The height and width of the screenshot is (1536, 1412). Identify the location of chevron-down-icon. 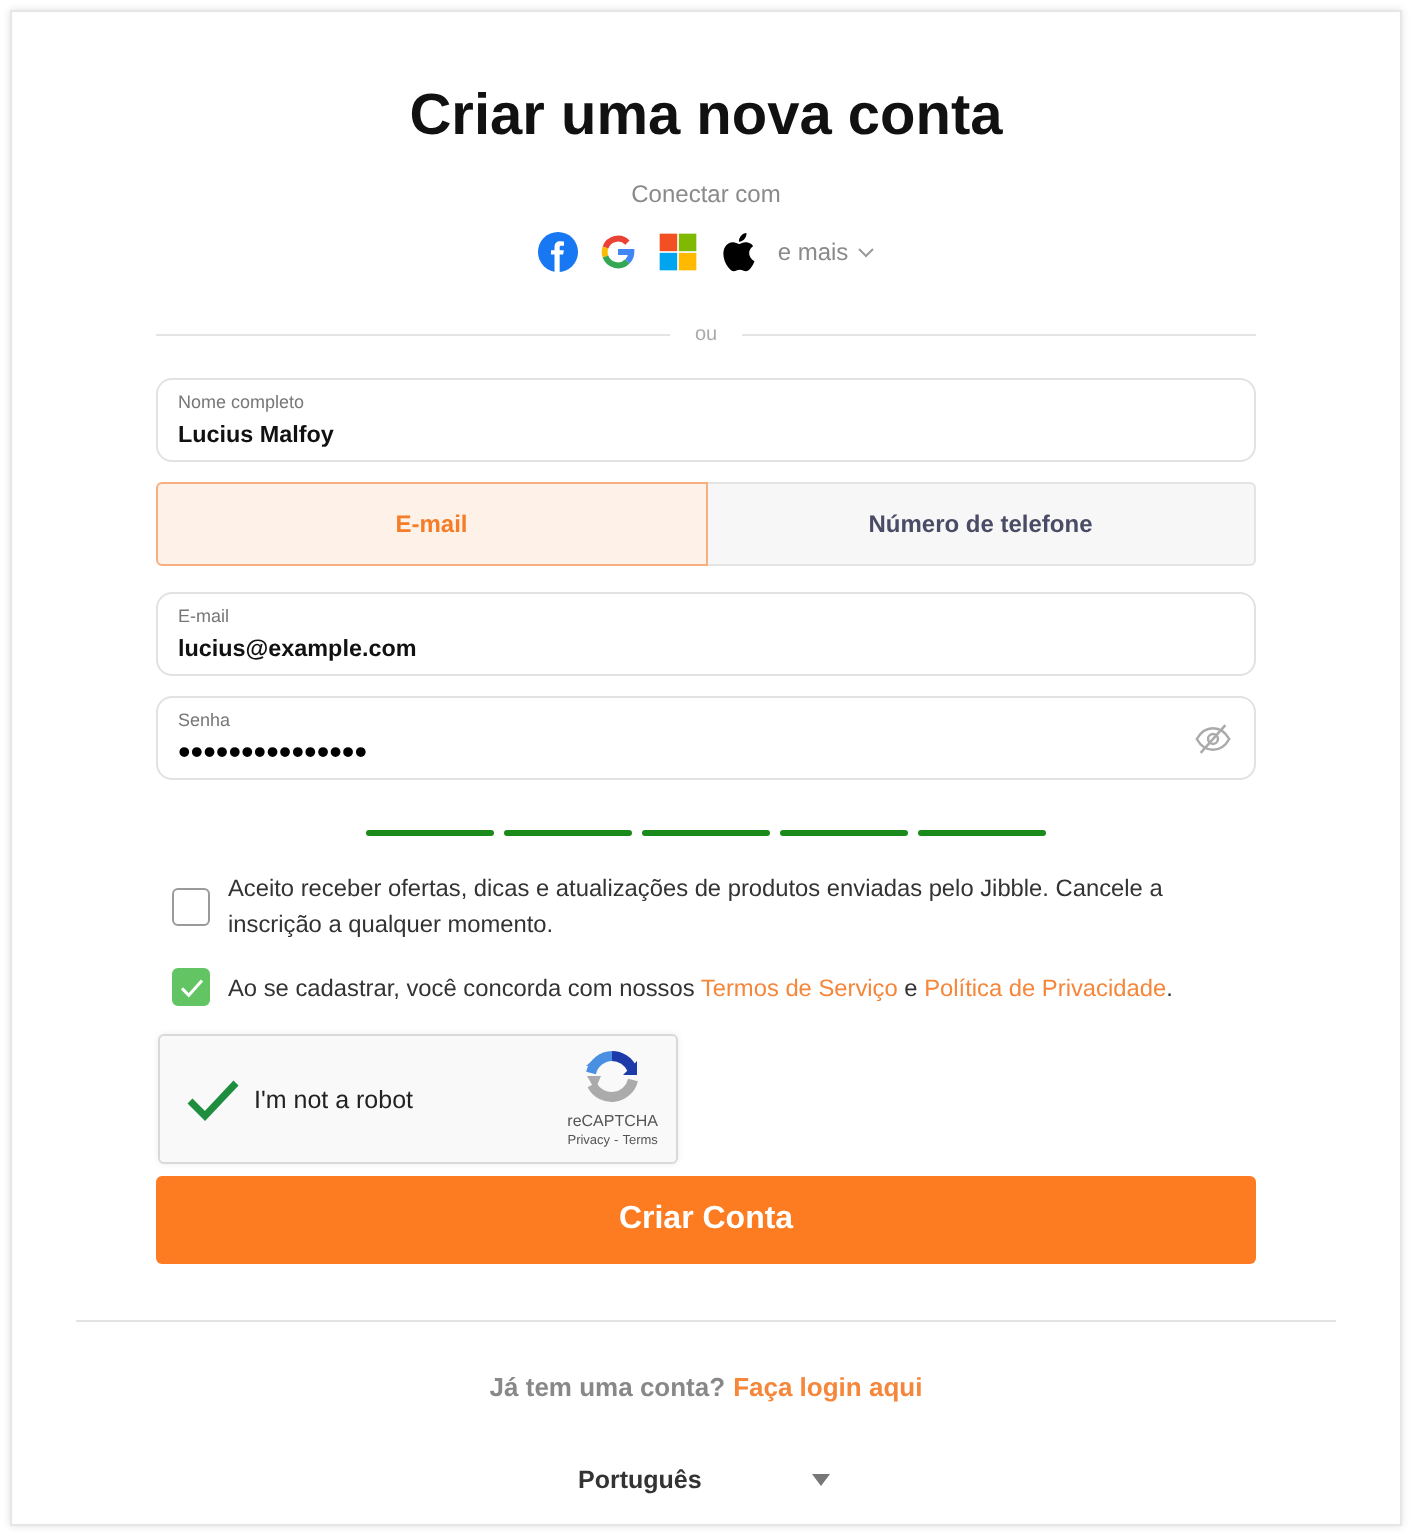
(866, 252).